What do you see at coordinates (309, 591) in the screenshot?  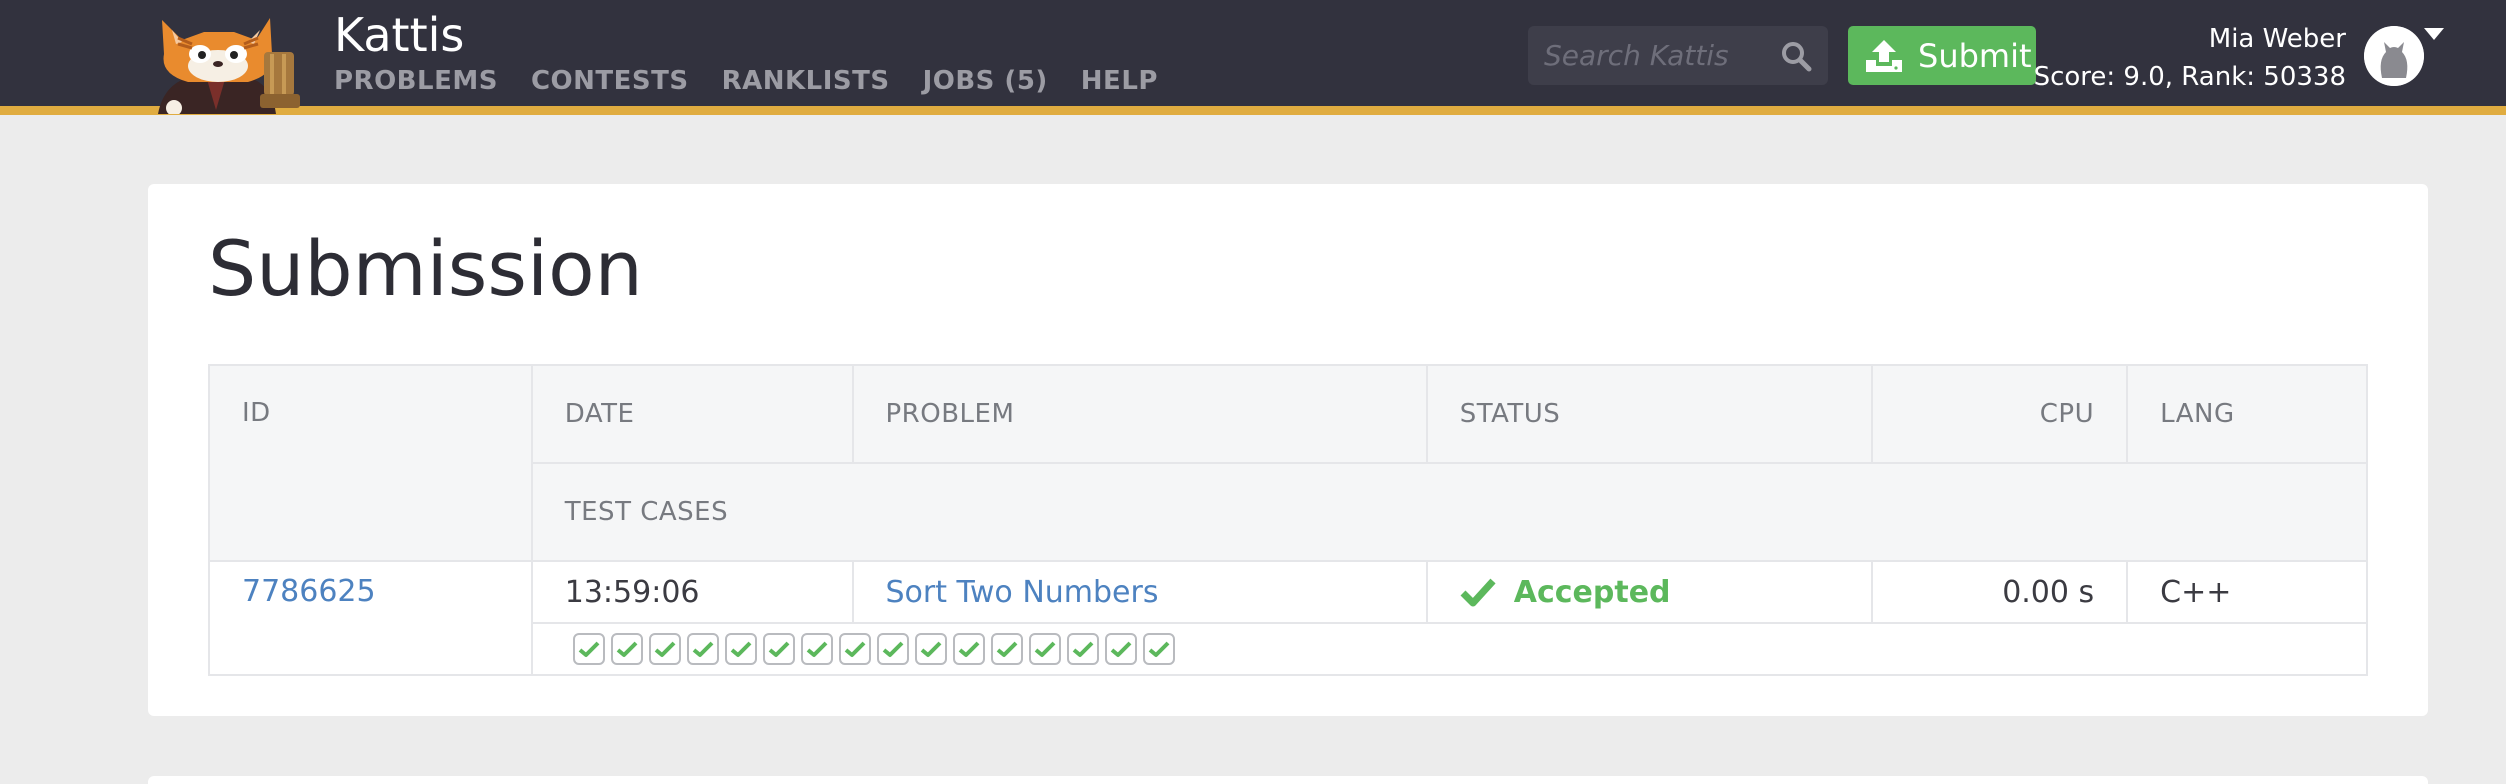 I see `submission-id-link: 7786625` at bounding box center [309, 591].